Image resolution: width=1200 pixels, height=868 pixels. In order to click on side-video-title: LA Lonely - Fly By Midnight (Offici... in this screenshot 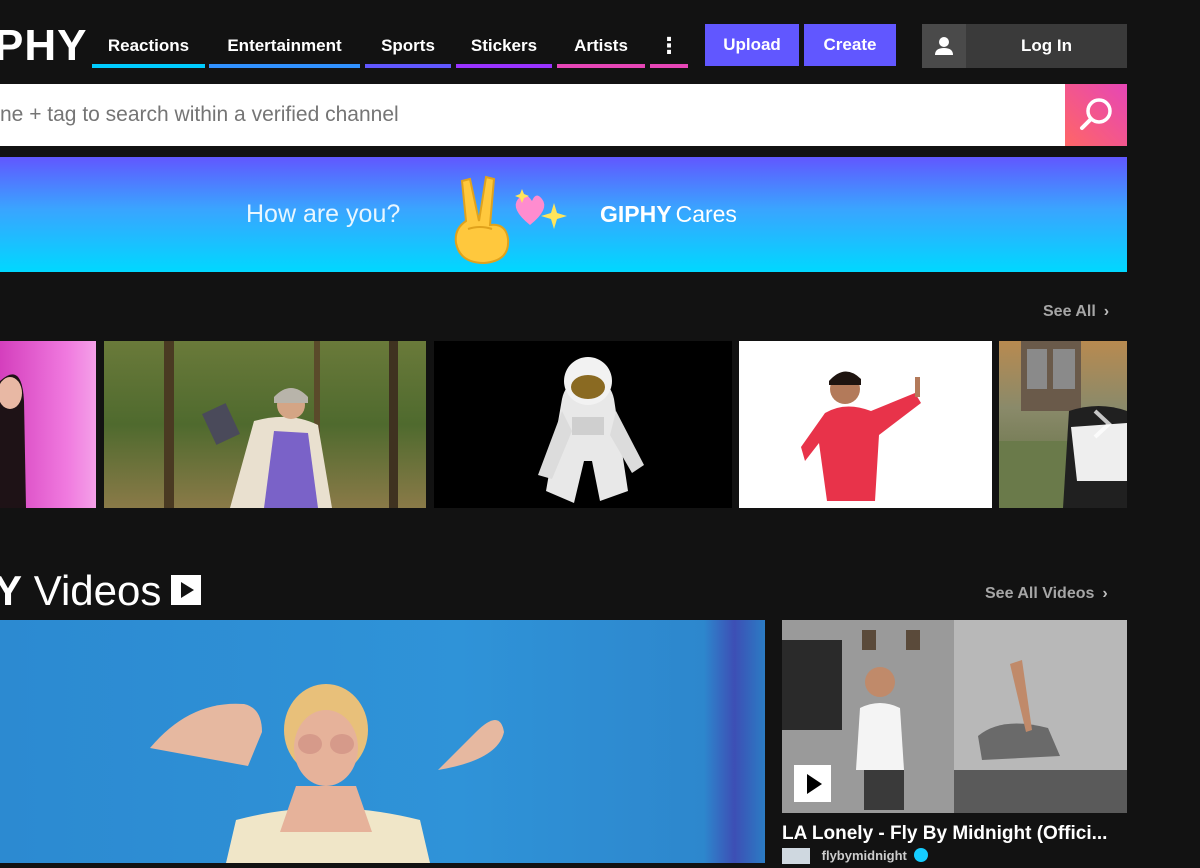, I will do `click(954, 834)`.